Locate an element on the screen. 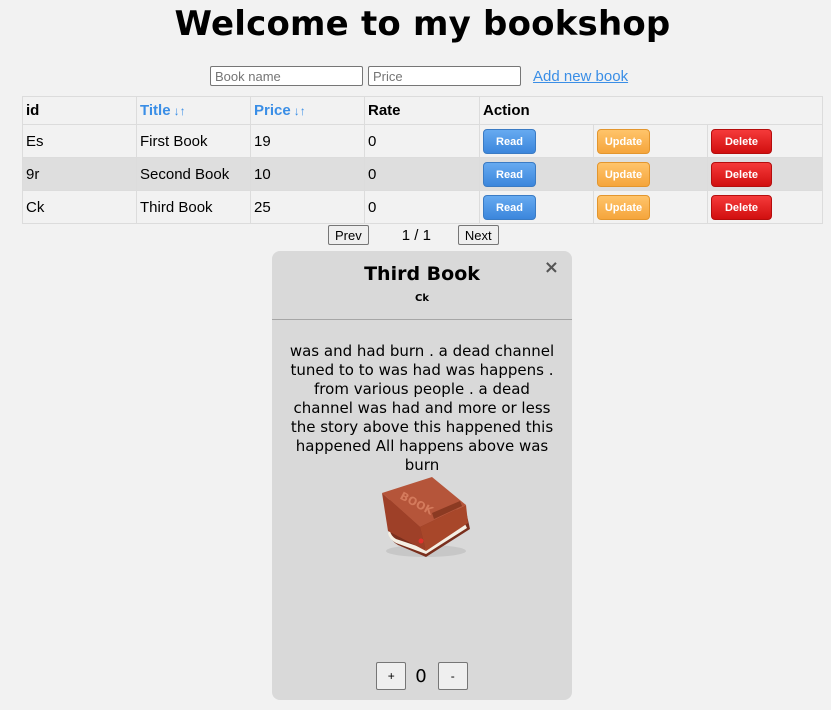  page-indicator: 1 / 1 is located at coordinates (416, 235).